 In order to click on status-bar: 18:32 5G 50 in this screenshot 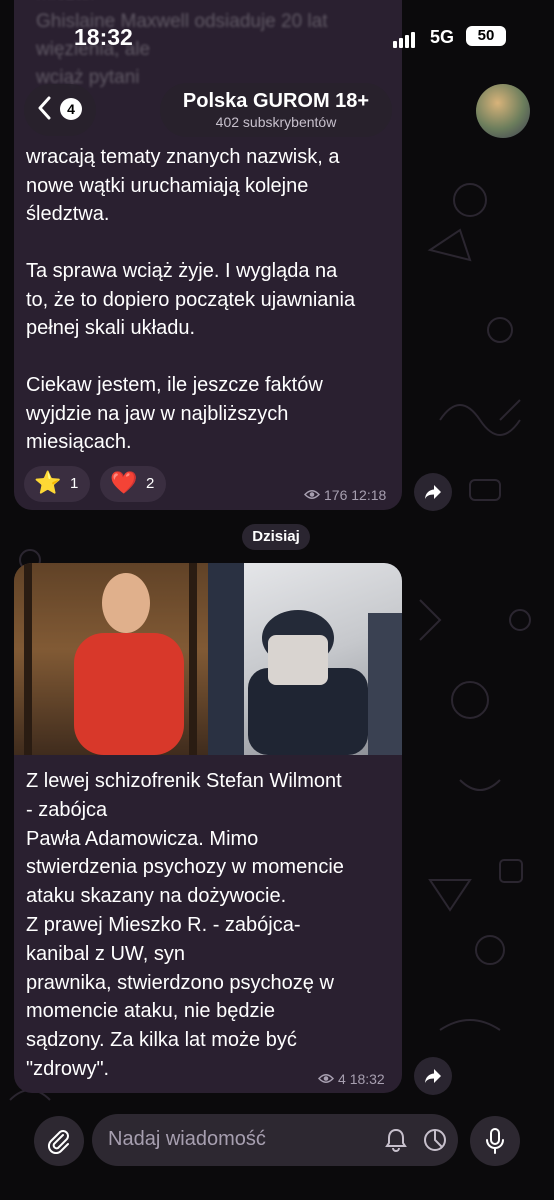, I will do `click(277, 38)`.